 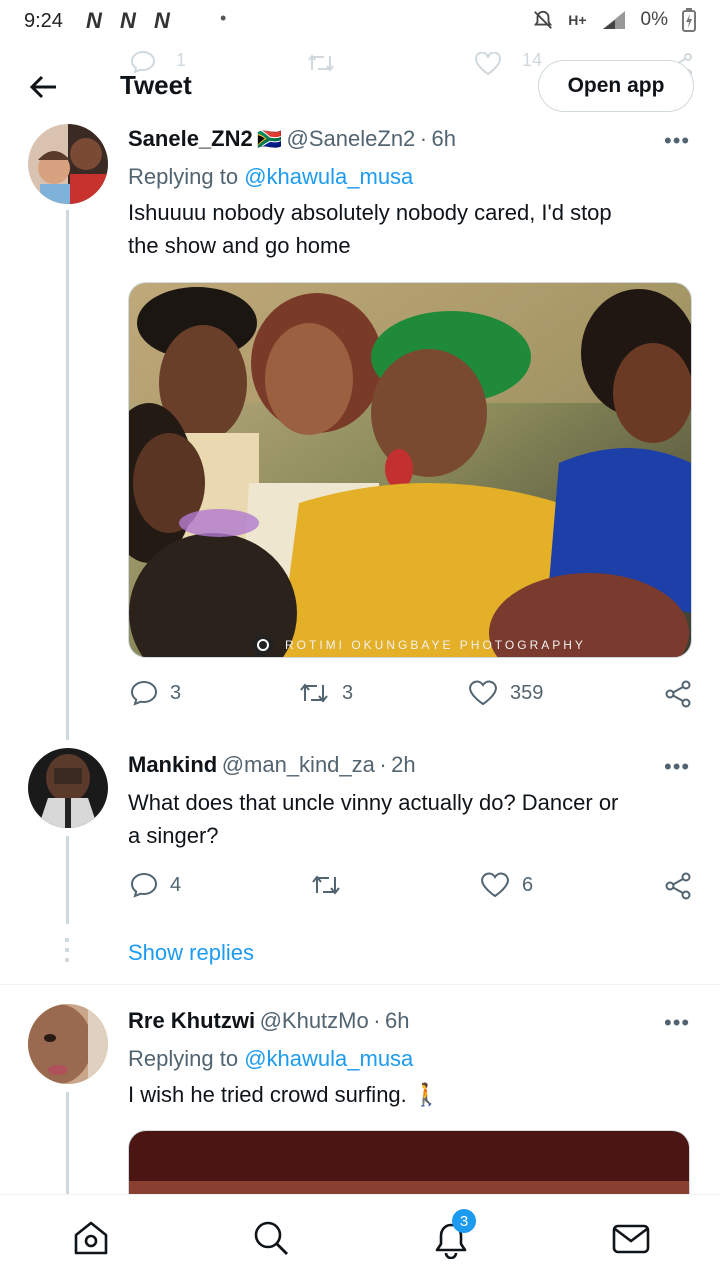 I want to click on watermark-text: ROTIMI OKUNGBAYE PHOTOGRAPHY, so click(x=435, y=645).